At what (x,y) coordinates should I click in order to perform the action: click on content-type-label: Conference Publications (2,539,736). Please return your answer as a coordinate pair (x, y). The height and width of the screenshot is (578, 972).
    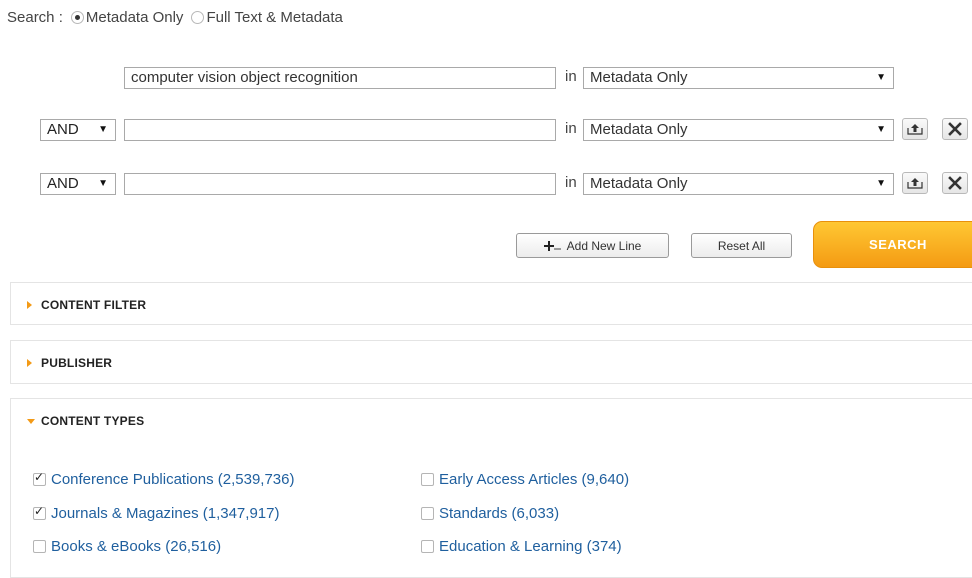
    Looking at the image, I should click on (173, 479).